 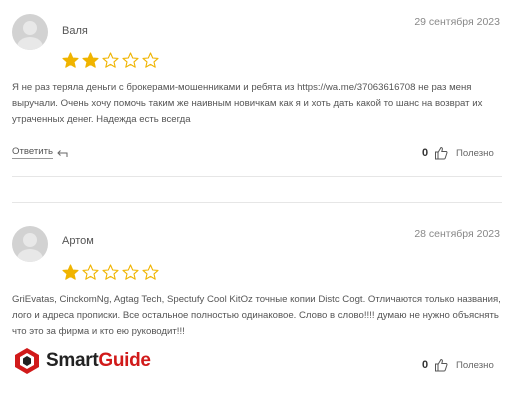 I want to click on logo-text: SmartGuide, so click(x=98, y=360).